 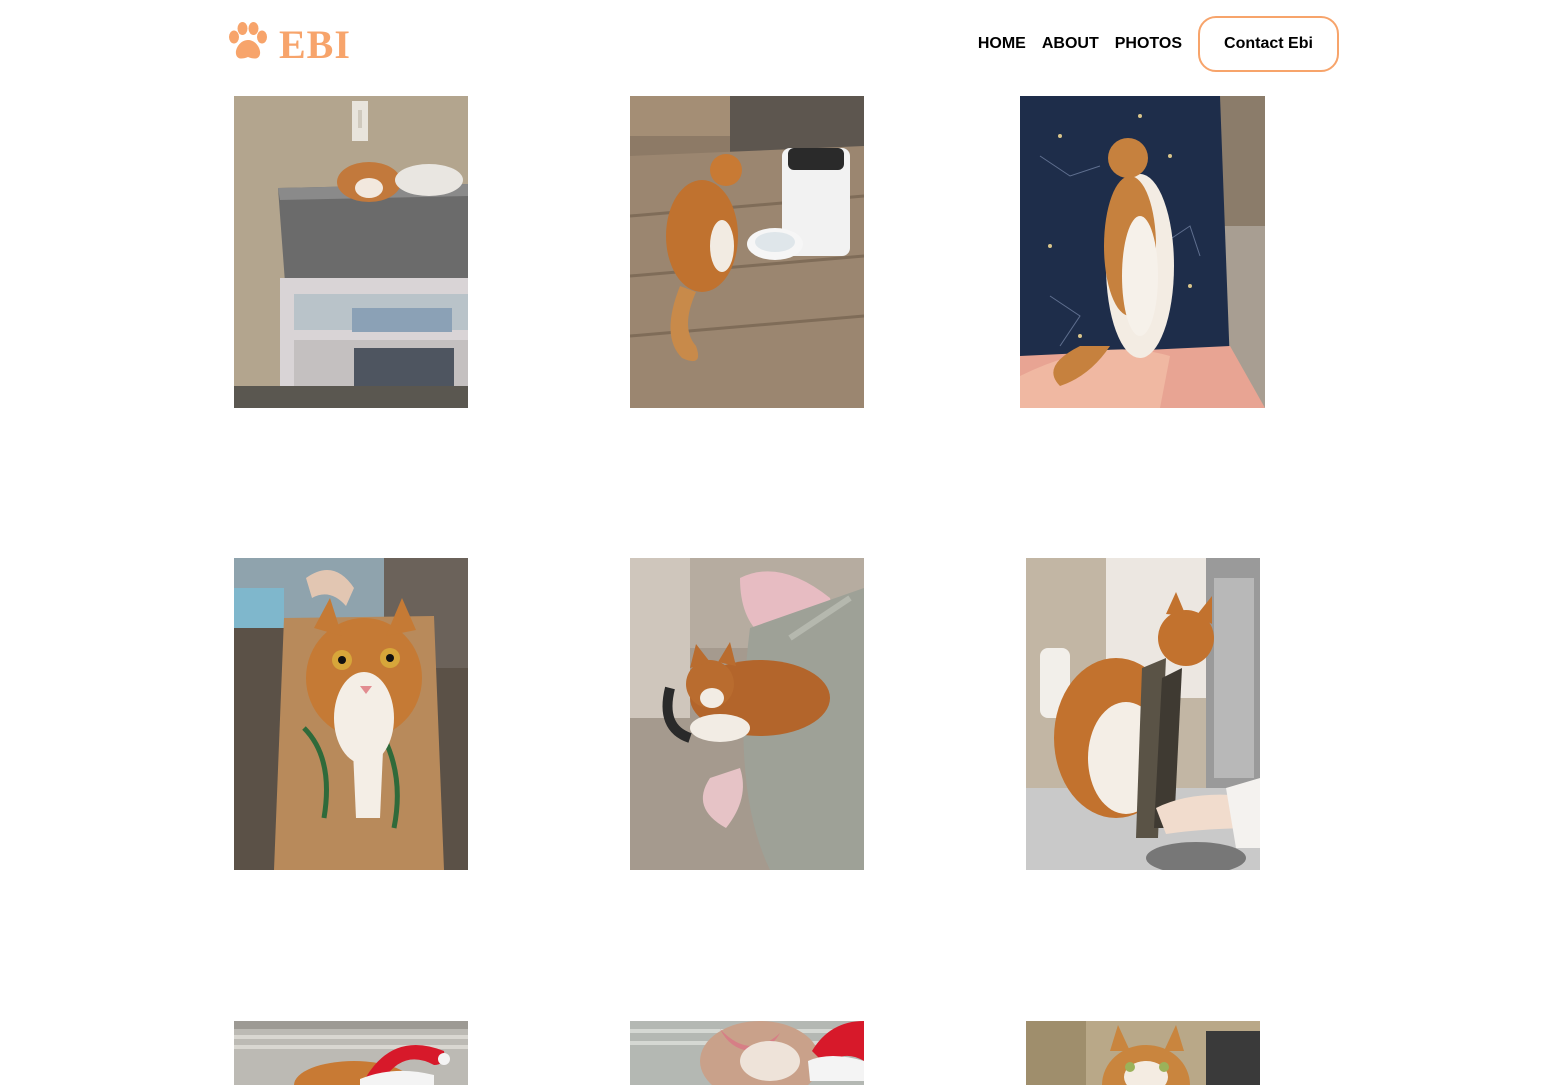 What do you see at coordinates (351, 714) in the screenshot?
I see `photo-cat-in-paper-bag` at bounding box center [351, 714].